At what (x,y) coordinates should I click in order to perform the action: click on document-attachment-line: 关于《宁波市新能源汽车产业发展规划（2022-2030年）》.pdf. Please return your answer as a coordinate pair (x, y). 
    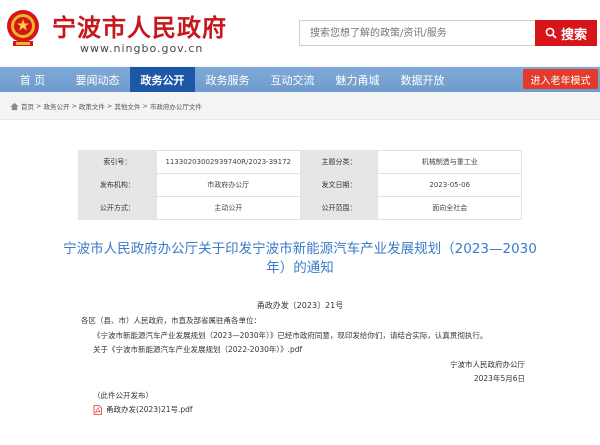
    Looking at the image, I should click on (198, 349).